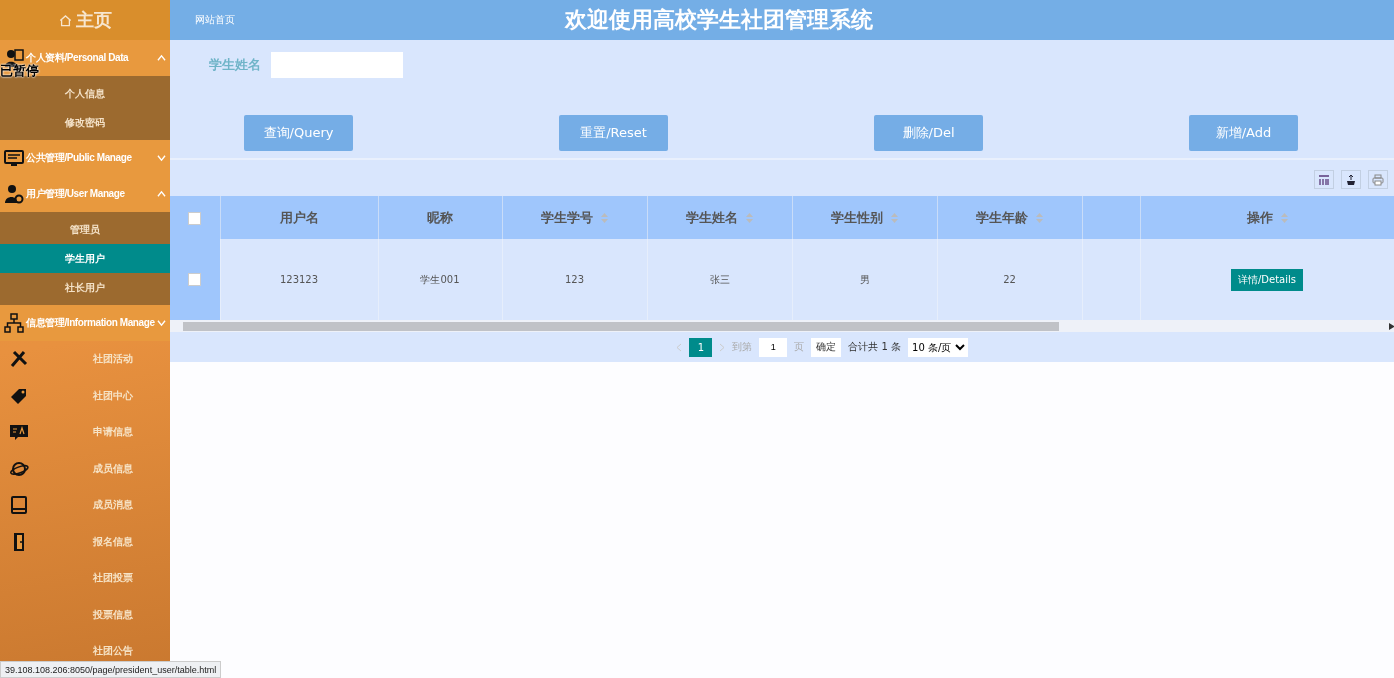 Image resolution: width=1394 pixels, height=678 pixels. What do you see at coordinates (299, 217) in the screenshot?
I see `column-header: 用户名` at bounding box center [299, 217].